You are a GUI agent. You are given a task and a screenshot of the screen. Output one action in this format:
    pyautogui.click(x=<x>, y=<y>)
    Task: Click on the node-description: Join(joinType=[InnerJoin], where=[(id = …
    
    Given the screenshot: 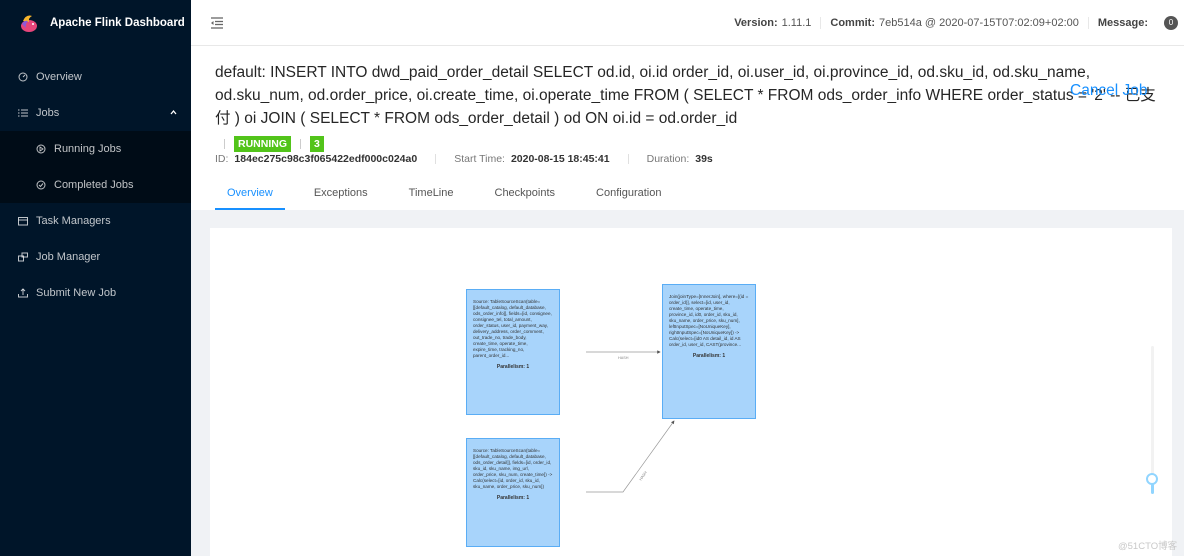 What is the action you would take?
    pyautogui.click(x=709, y=320)
    